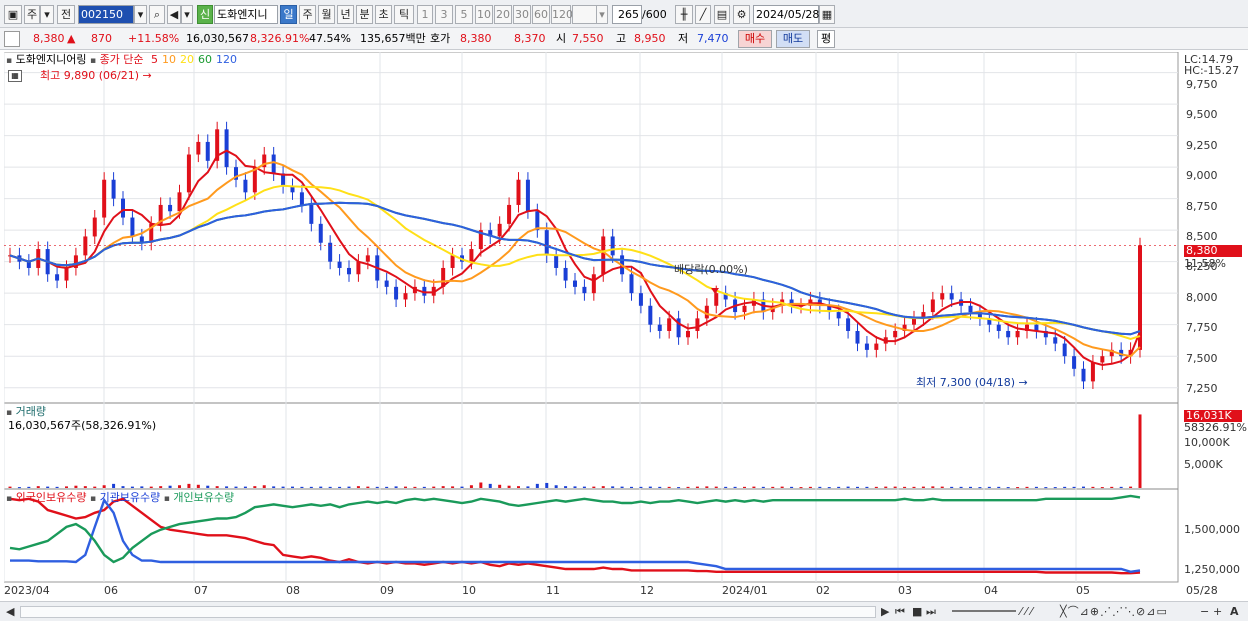  Describe the element at coordinates (755, 39) in the screenshot. I see `buy-button: 매수` at that location.